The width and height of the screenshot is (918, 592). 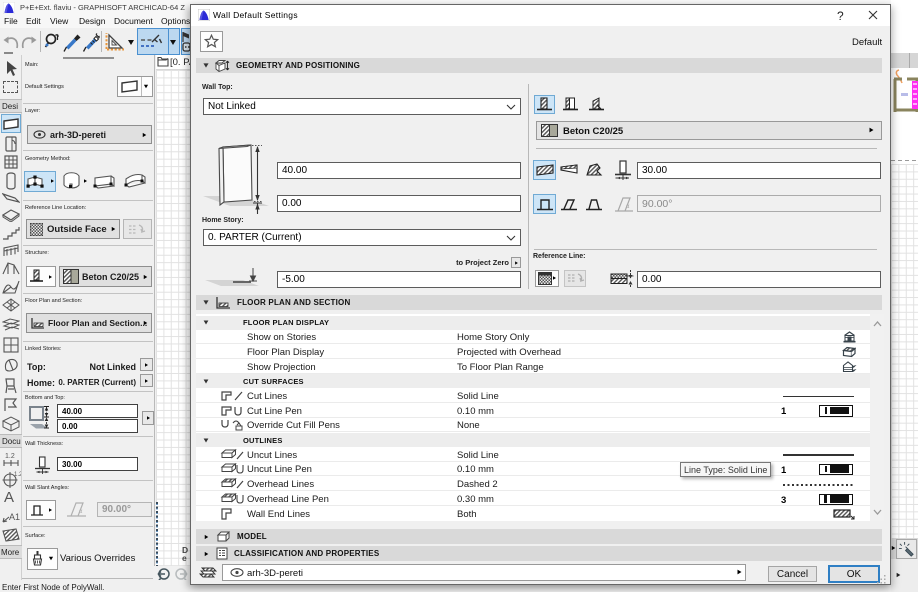 What do you see at coordinates (14, 517) in the screenshot?
I see `svg-text: A1` at bounding box center [14, 517].